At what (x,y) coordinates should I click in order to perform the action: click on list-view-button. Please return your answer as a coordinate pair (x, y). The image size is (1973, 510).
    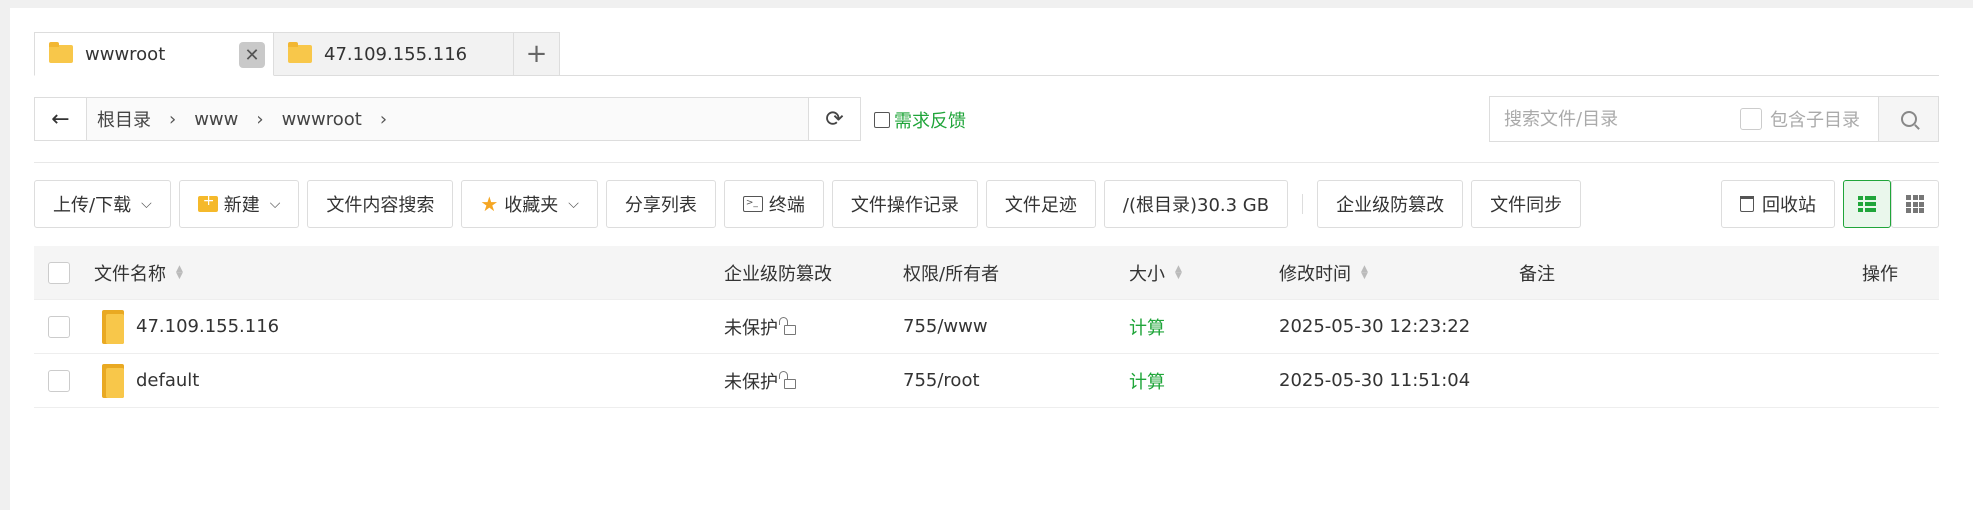
    Looking at the image, I should click on (1867, 204).